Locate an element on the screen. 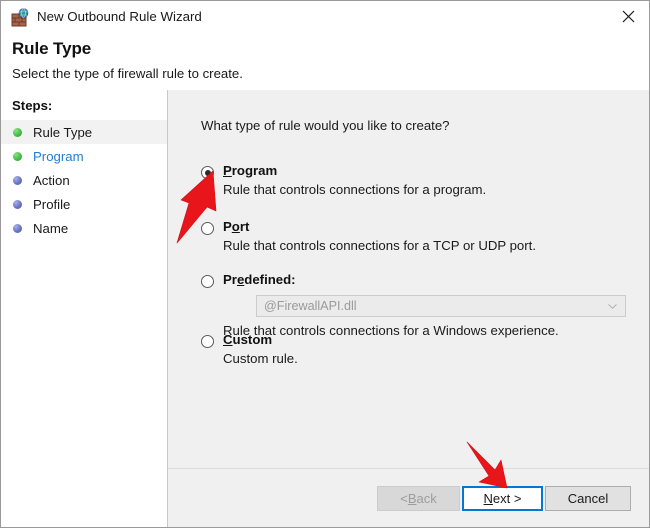 The width and height of the screenshot is (650, 528). back-button: < Back is located at coordinates (418, 498).